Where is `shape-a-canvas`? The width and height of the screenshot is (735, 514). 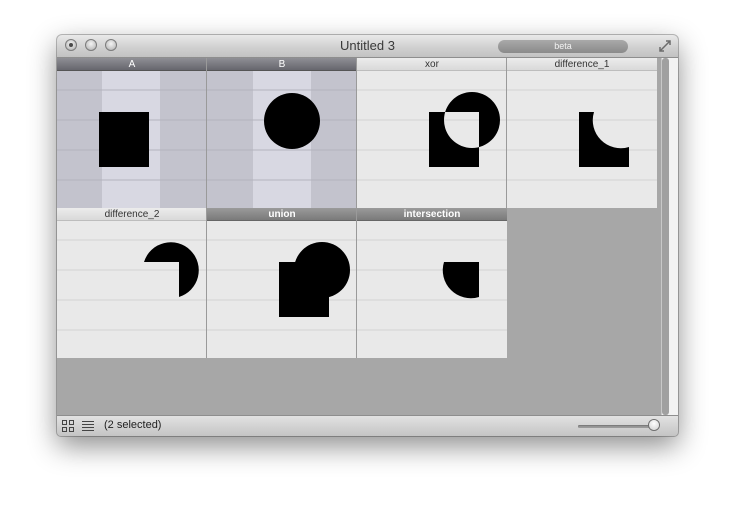
shape-a-canvas is located at coordinates (132, 139).